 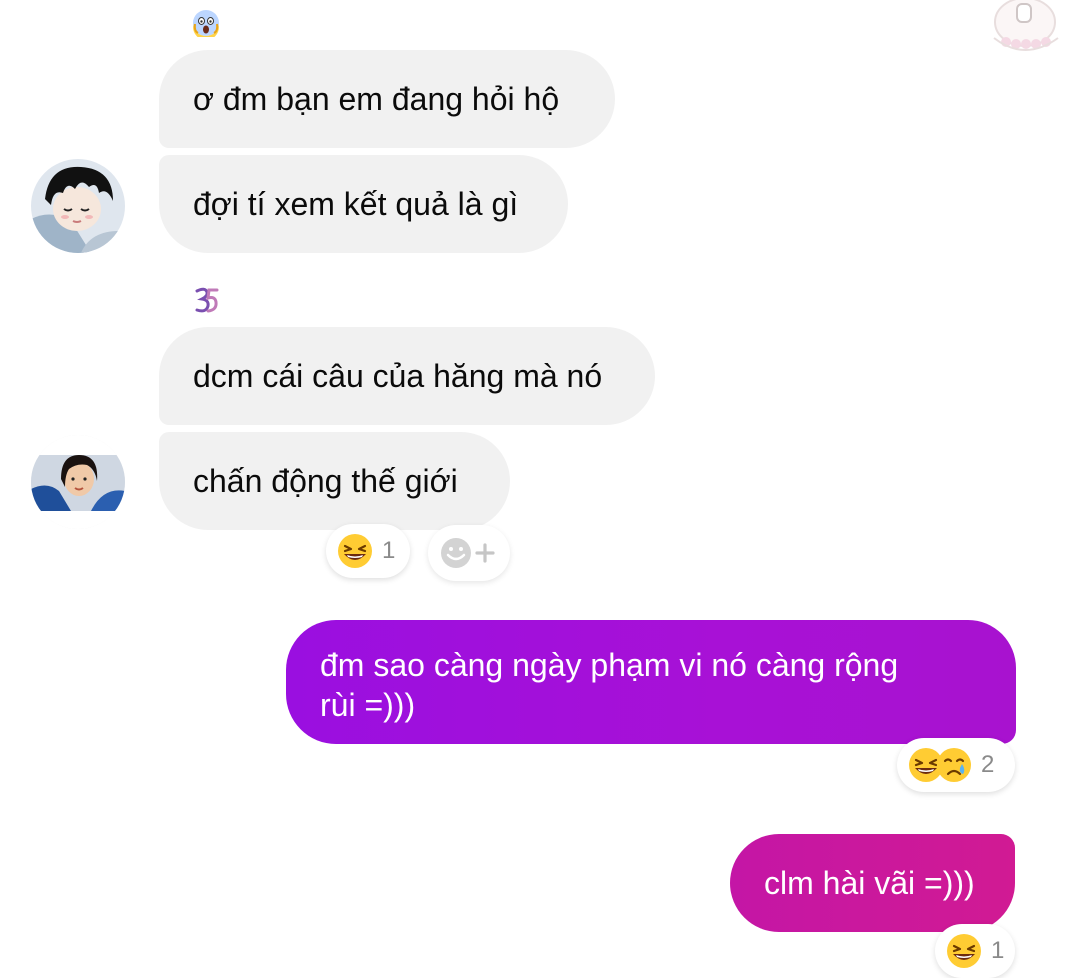 I want to click on crying-face-icon, so click(x=954, y=765).